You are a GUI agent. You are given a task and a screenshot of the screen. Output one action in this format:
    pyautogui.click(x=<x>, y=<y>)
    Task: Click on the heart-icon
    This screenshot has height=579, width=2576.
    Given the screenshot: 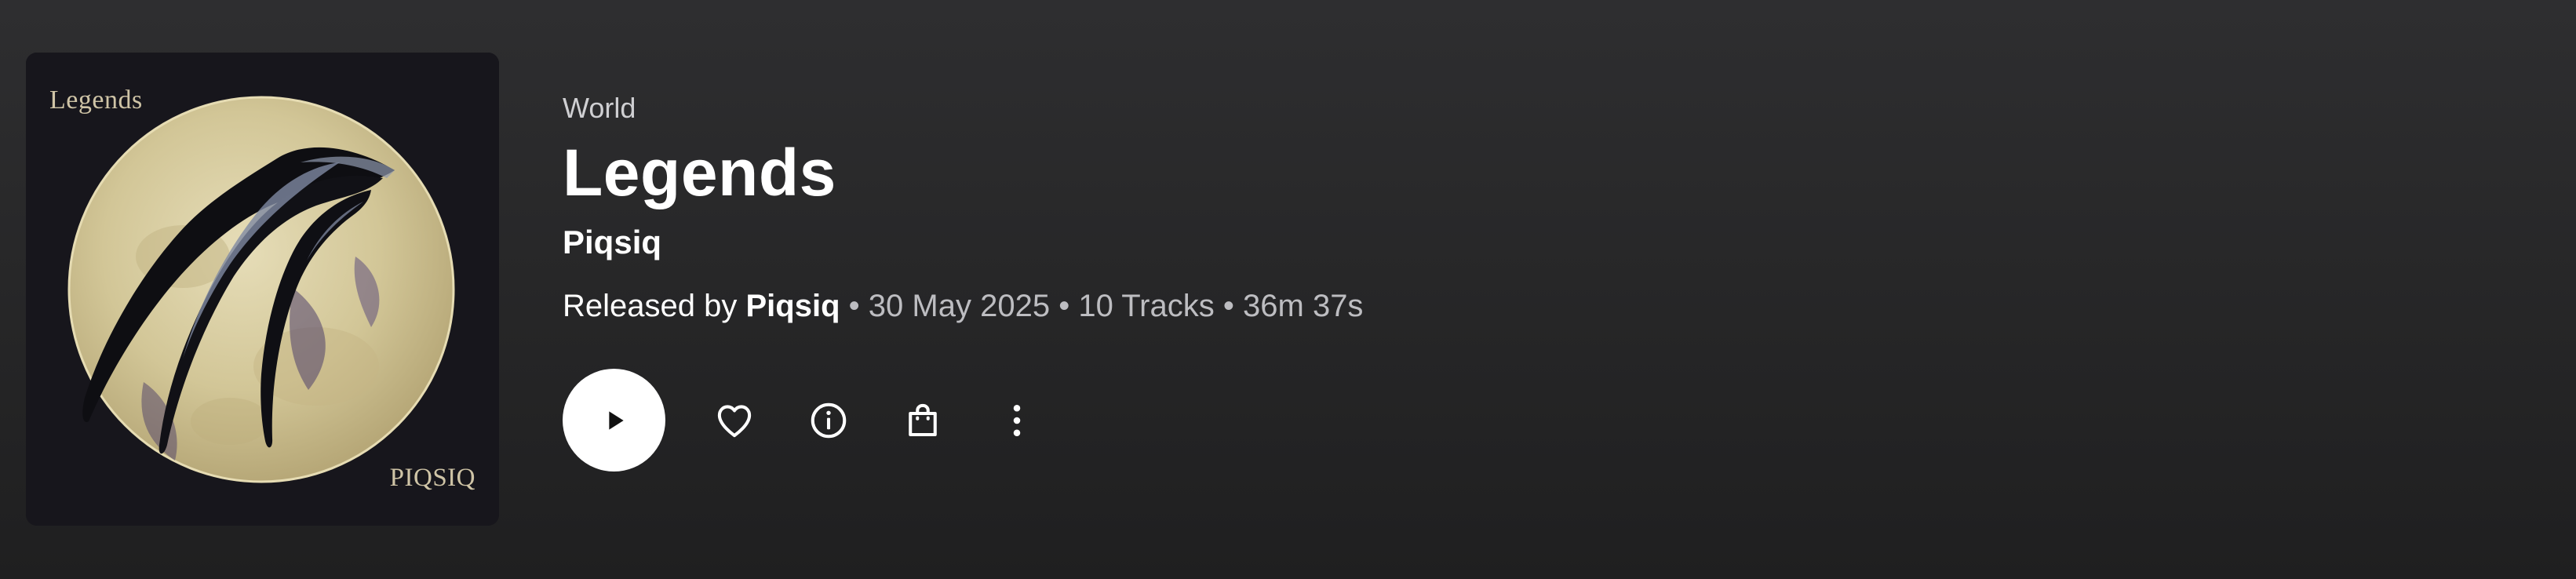 What is the action you would take?
    pyautogui.click(x=734, y=420)
    